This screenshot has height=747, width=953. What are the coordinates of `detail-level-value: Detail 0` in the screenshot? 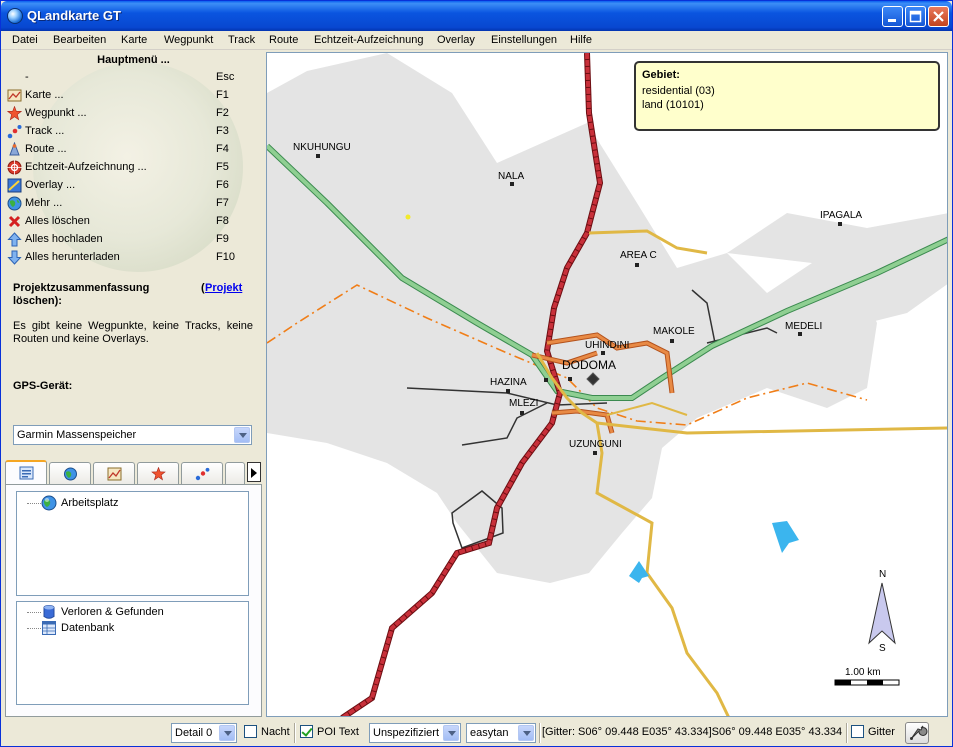 It's located at (194, 733).